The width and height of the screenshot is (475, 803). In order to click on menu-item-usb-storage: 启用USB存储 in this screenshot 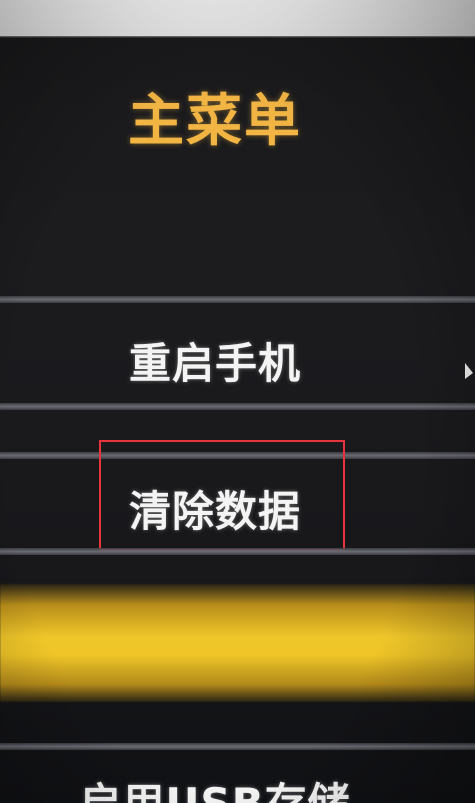, I will do `click(215, 786)`.